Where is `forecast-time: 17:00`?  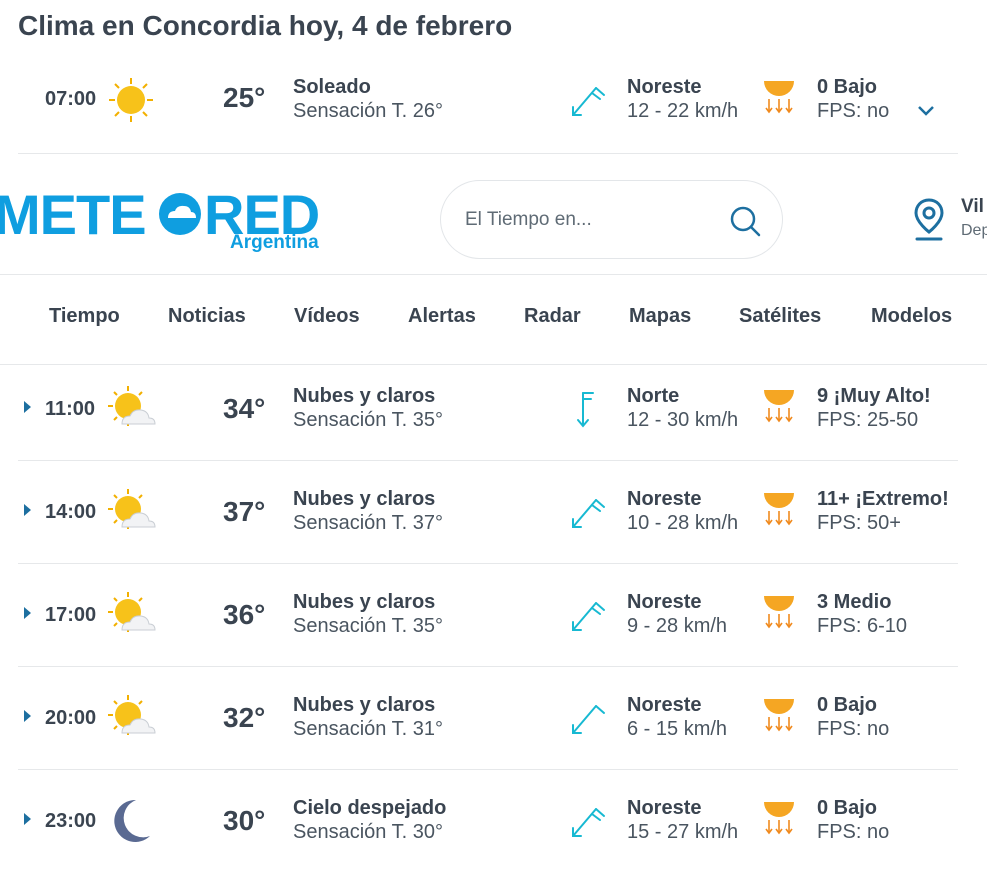
forecast-time: 17:00 is located at coordinates (71, 615).